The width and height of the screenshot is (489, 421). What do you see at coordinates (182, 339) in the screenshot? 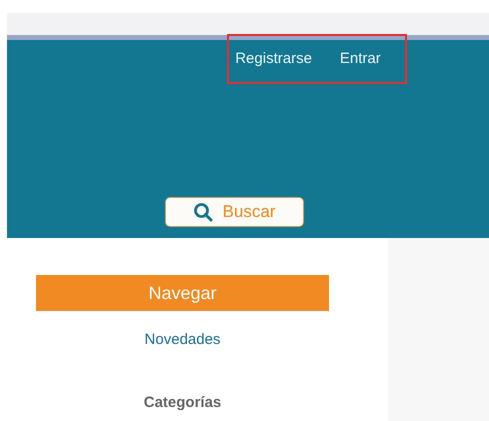
I see `sidebar-link: Novedades` at bounding box center [182, 339].